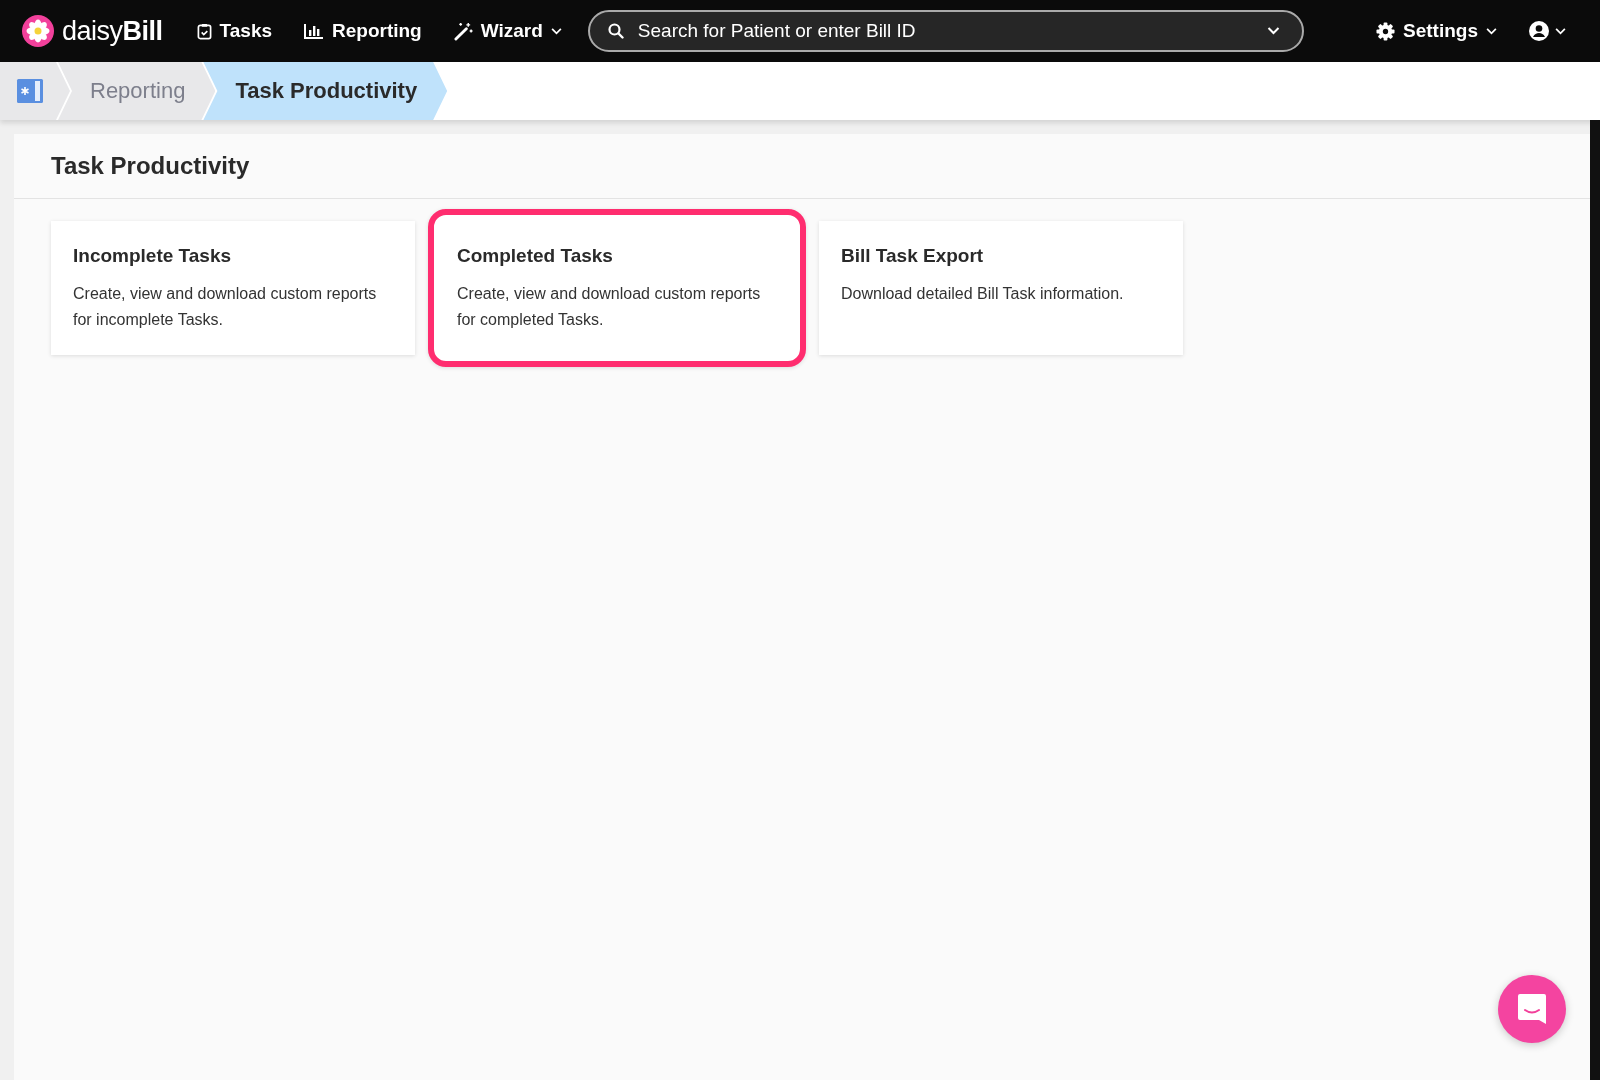 The height and width of the screenshot is (1080, 1600). What do you see at coordinates (507, 31) in the screenshot?
I see `nav-menu-item: Wizard` at bounding box center [507, 31].